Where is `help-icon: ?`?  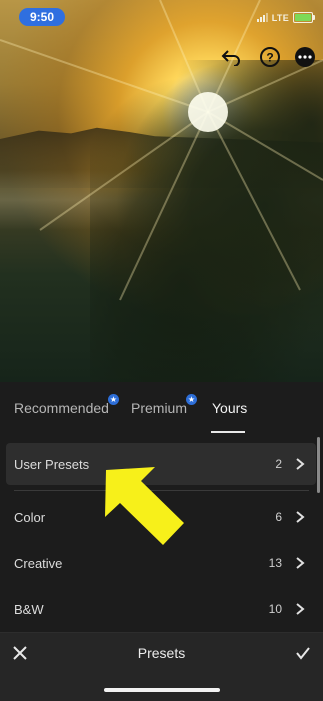 help-icon: ? is located at coordinates (270, 57).